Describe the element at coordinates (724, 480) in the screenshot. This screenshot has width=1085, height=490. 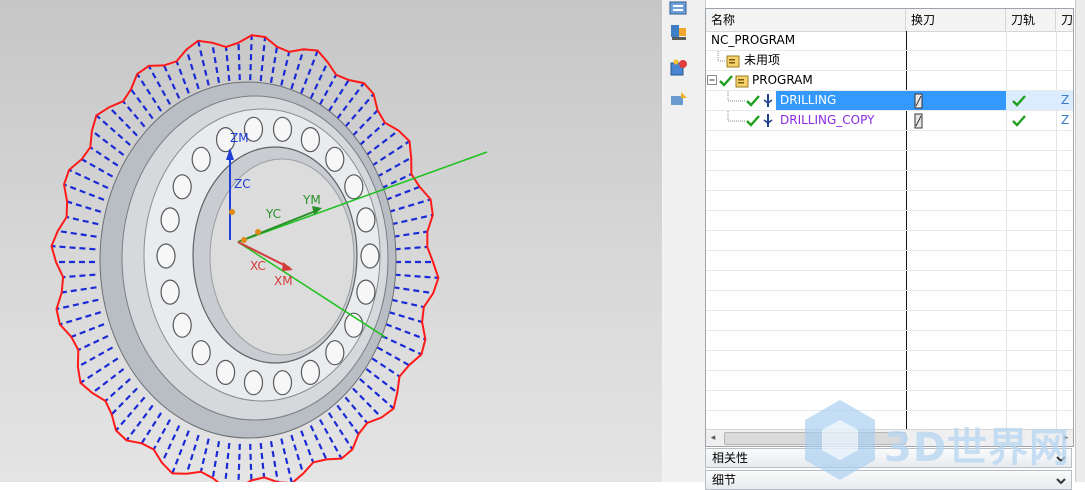
I see `panel-details-title: 细节` at that location.